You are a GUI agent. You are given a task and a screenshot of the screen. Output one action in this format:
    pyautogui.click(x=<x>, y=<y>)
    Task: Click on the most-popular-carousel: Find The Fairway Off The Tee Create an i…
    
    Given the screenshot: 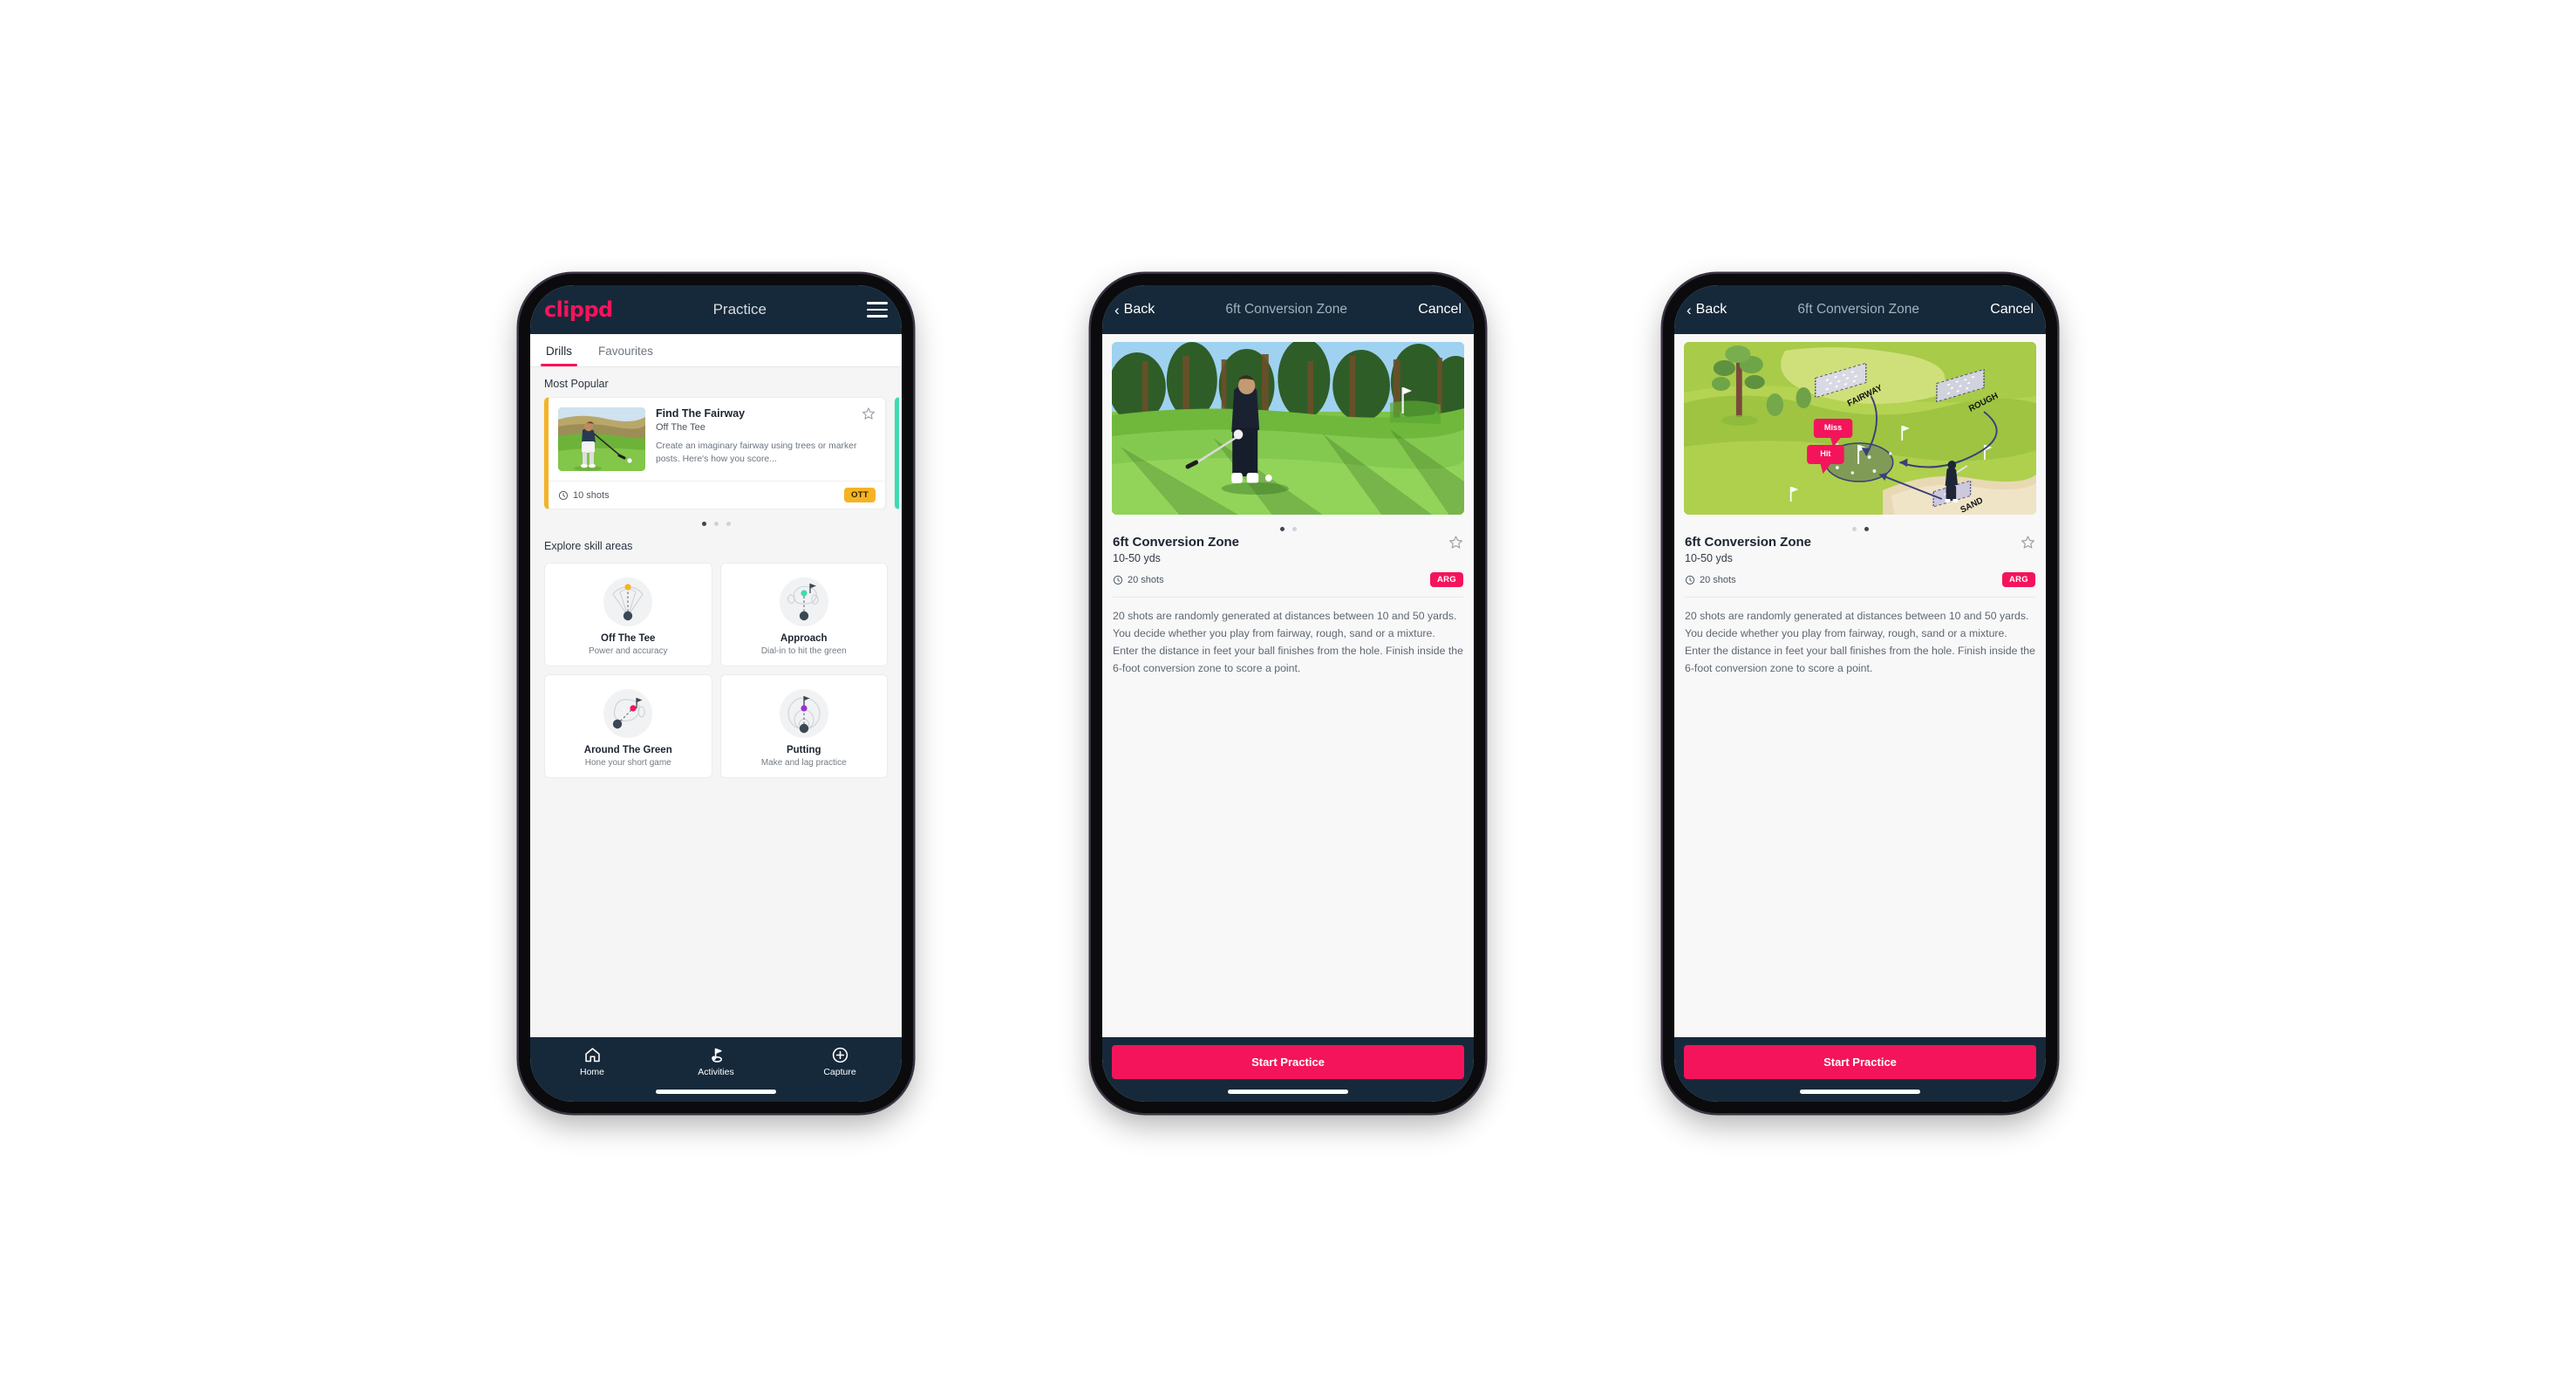 What is the action you would take?
    pyautogui.click(x=716, y=453)
    